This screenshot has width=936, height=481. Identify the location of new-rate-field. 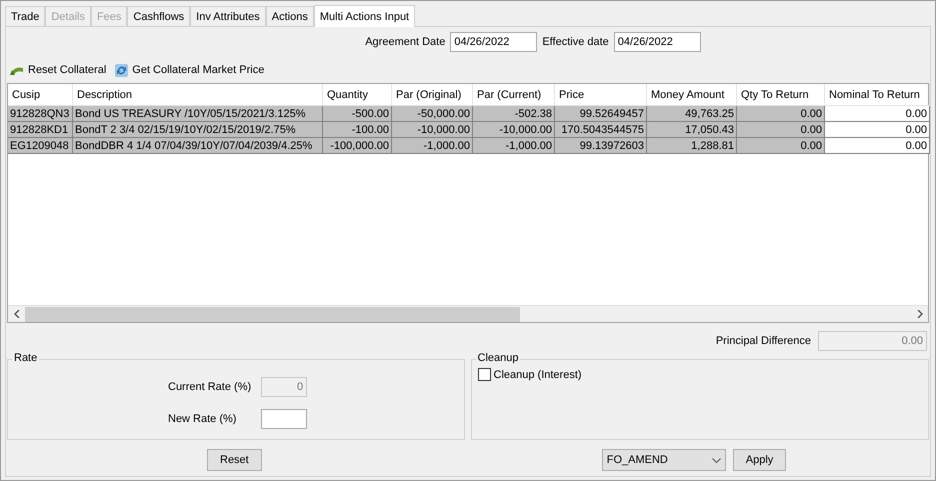
(284, 419).